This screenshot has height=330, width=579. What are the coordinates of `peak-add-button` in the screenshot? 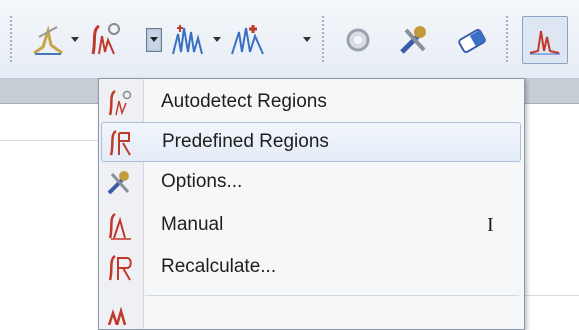 It's located at (248, 40).